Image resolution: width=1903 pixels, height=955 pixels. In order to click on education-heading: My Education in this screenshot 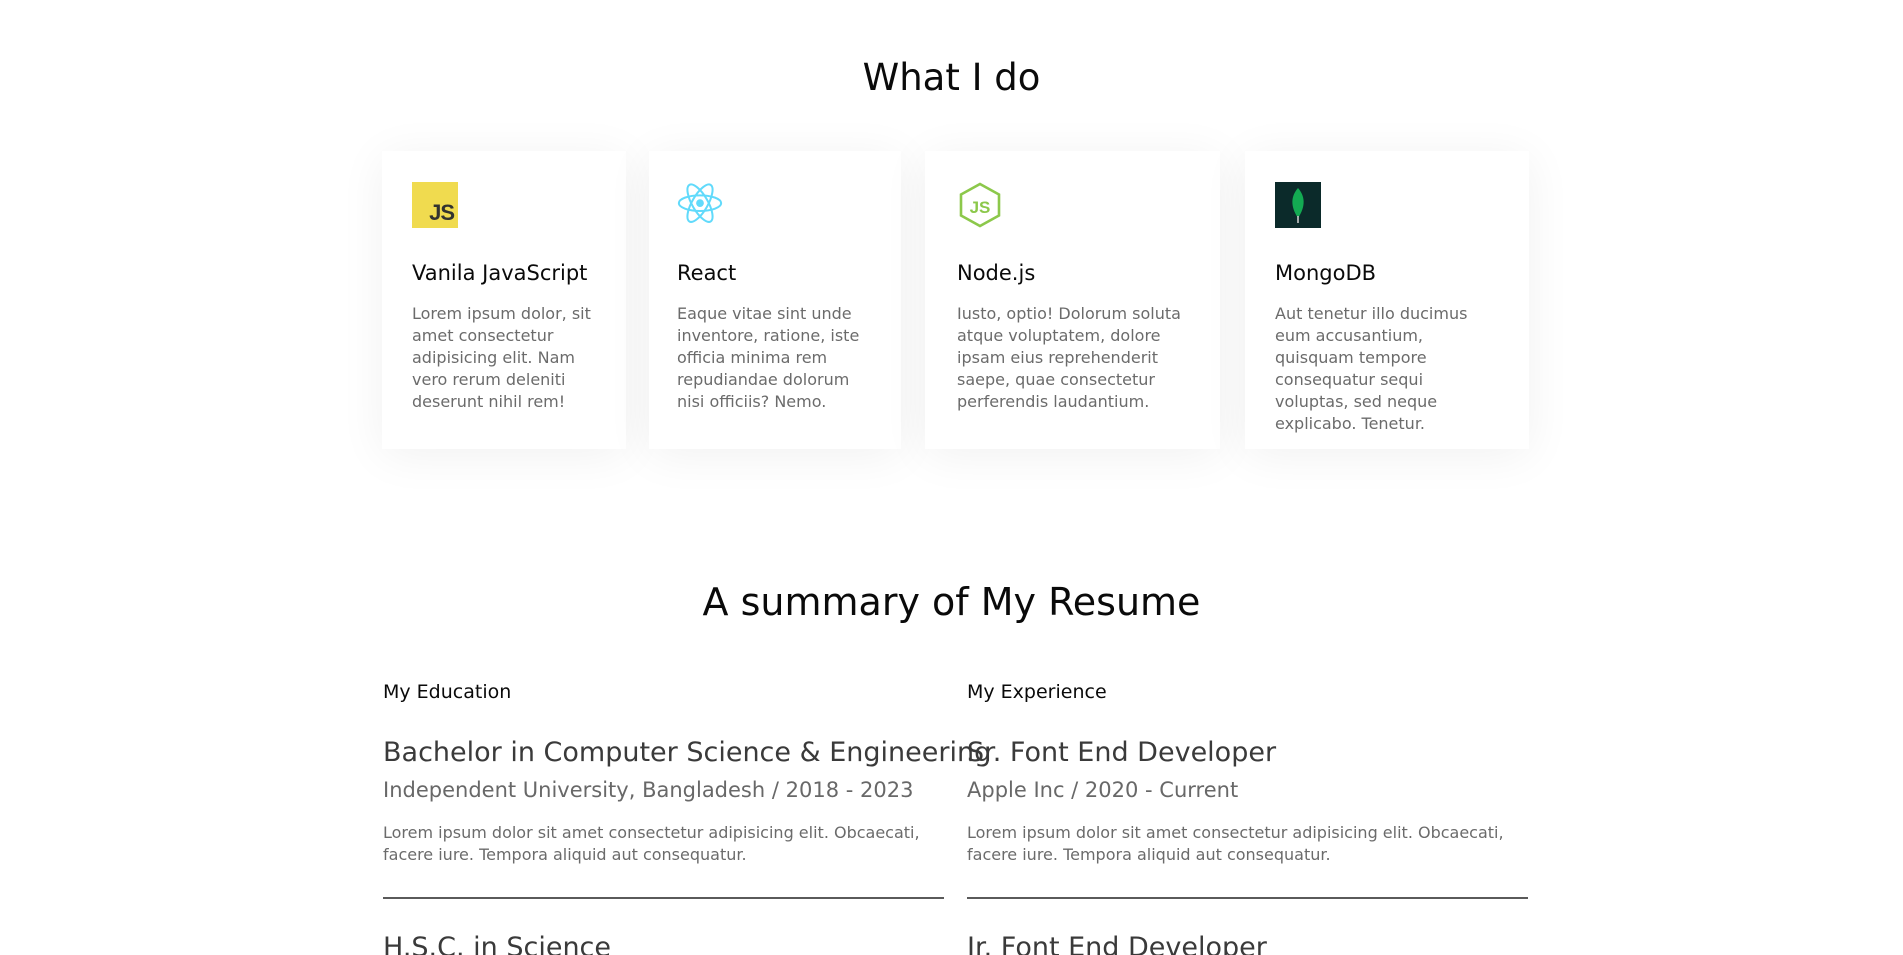, I will do `click(447, 692)`.